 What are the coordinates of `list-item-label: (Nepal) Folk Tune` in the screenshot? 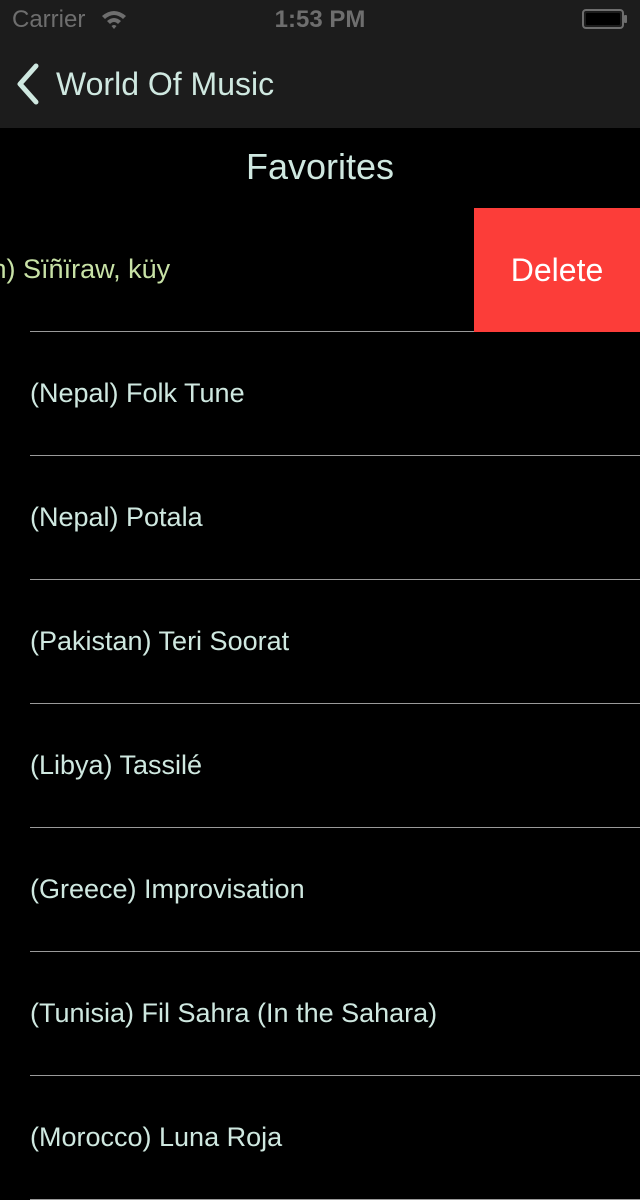 It's located at (137, 393).